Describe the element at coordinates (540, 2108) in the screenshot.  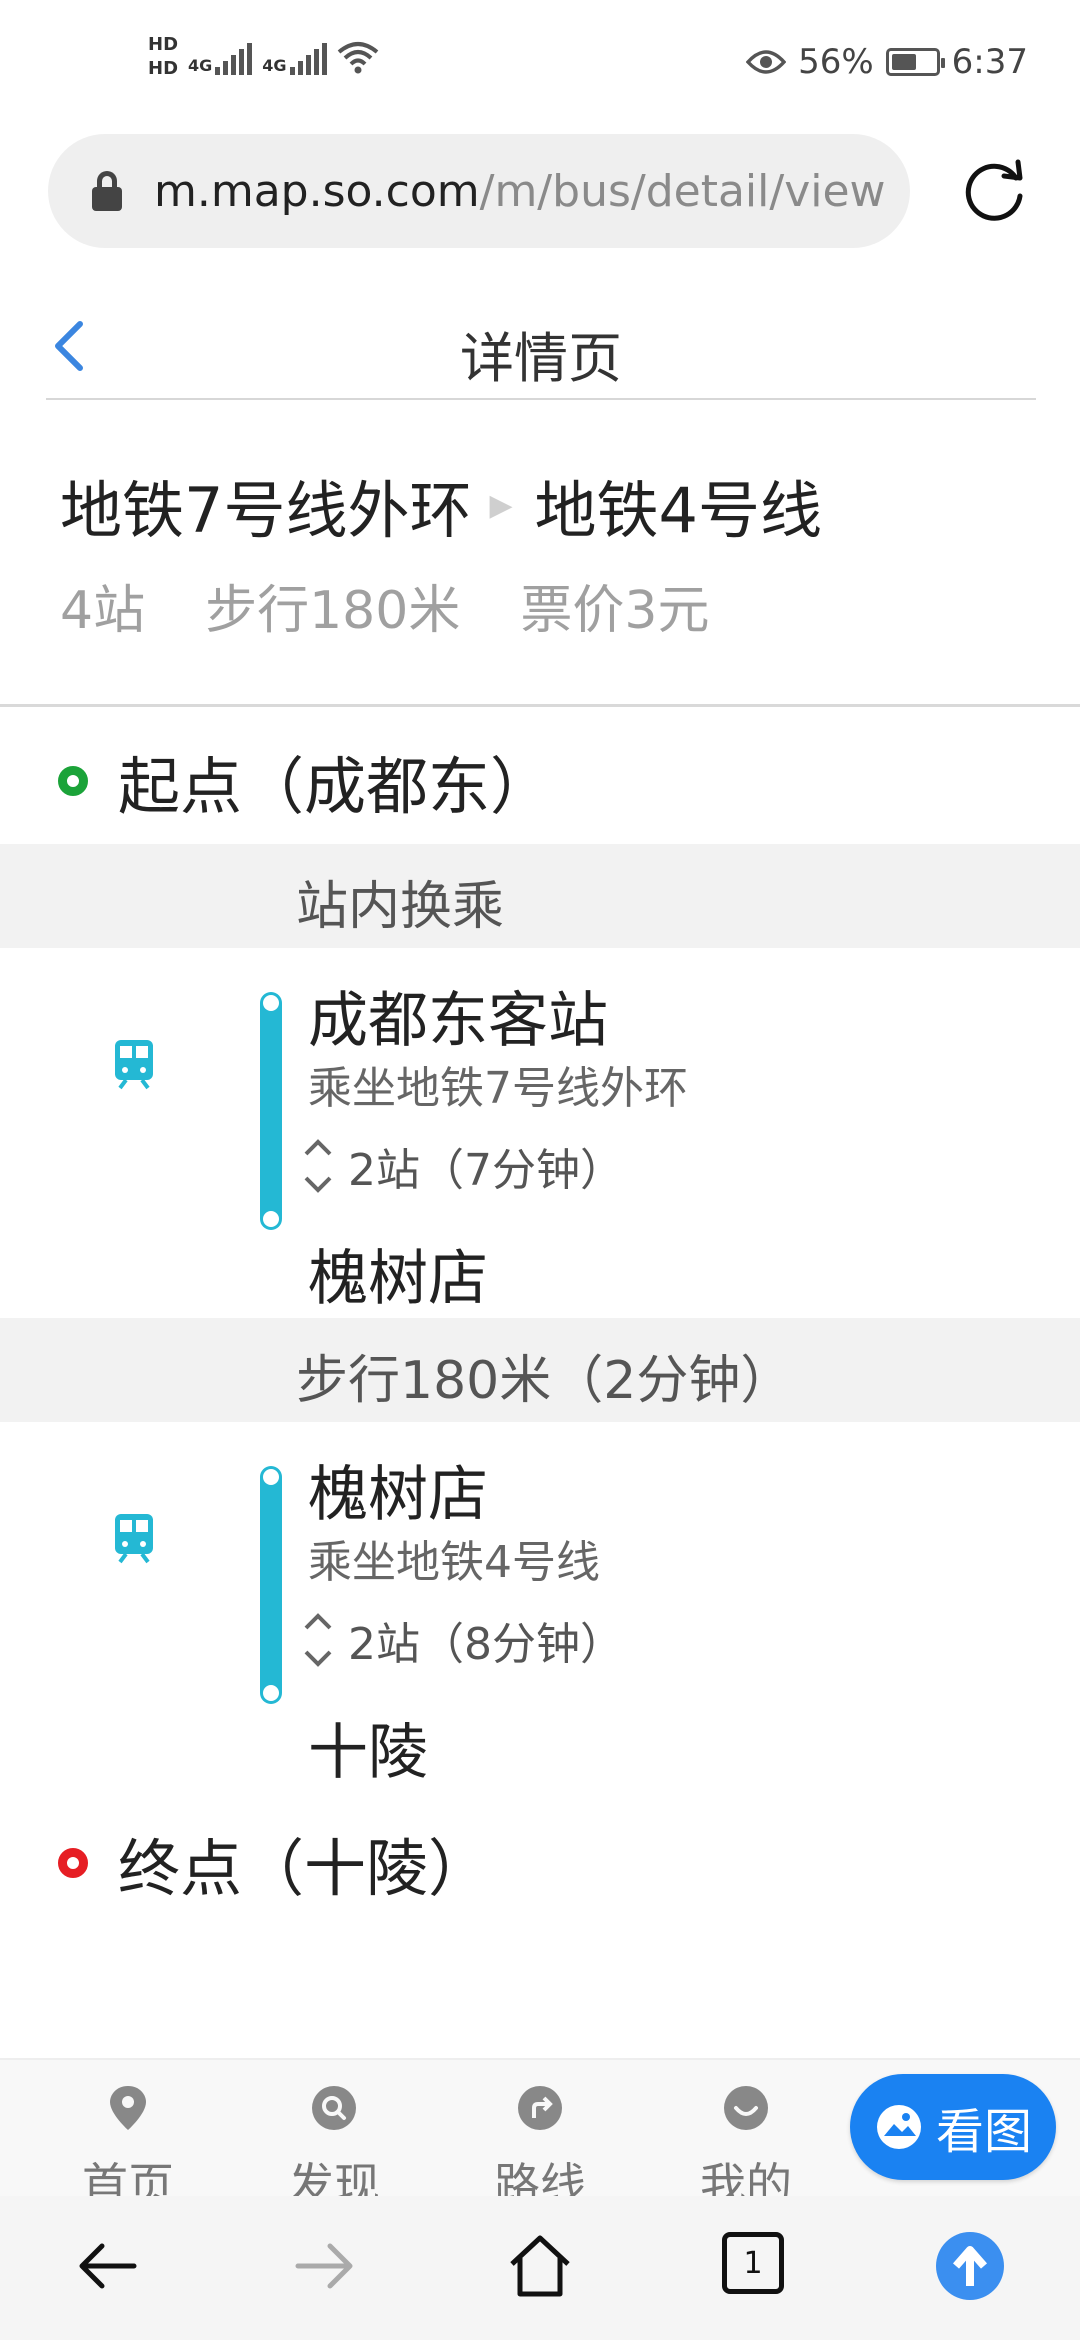
I see `route-turn-icon` at that location.